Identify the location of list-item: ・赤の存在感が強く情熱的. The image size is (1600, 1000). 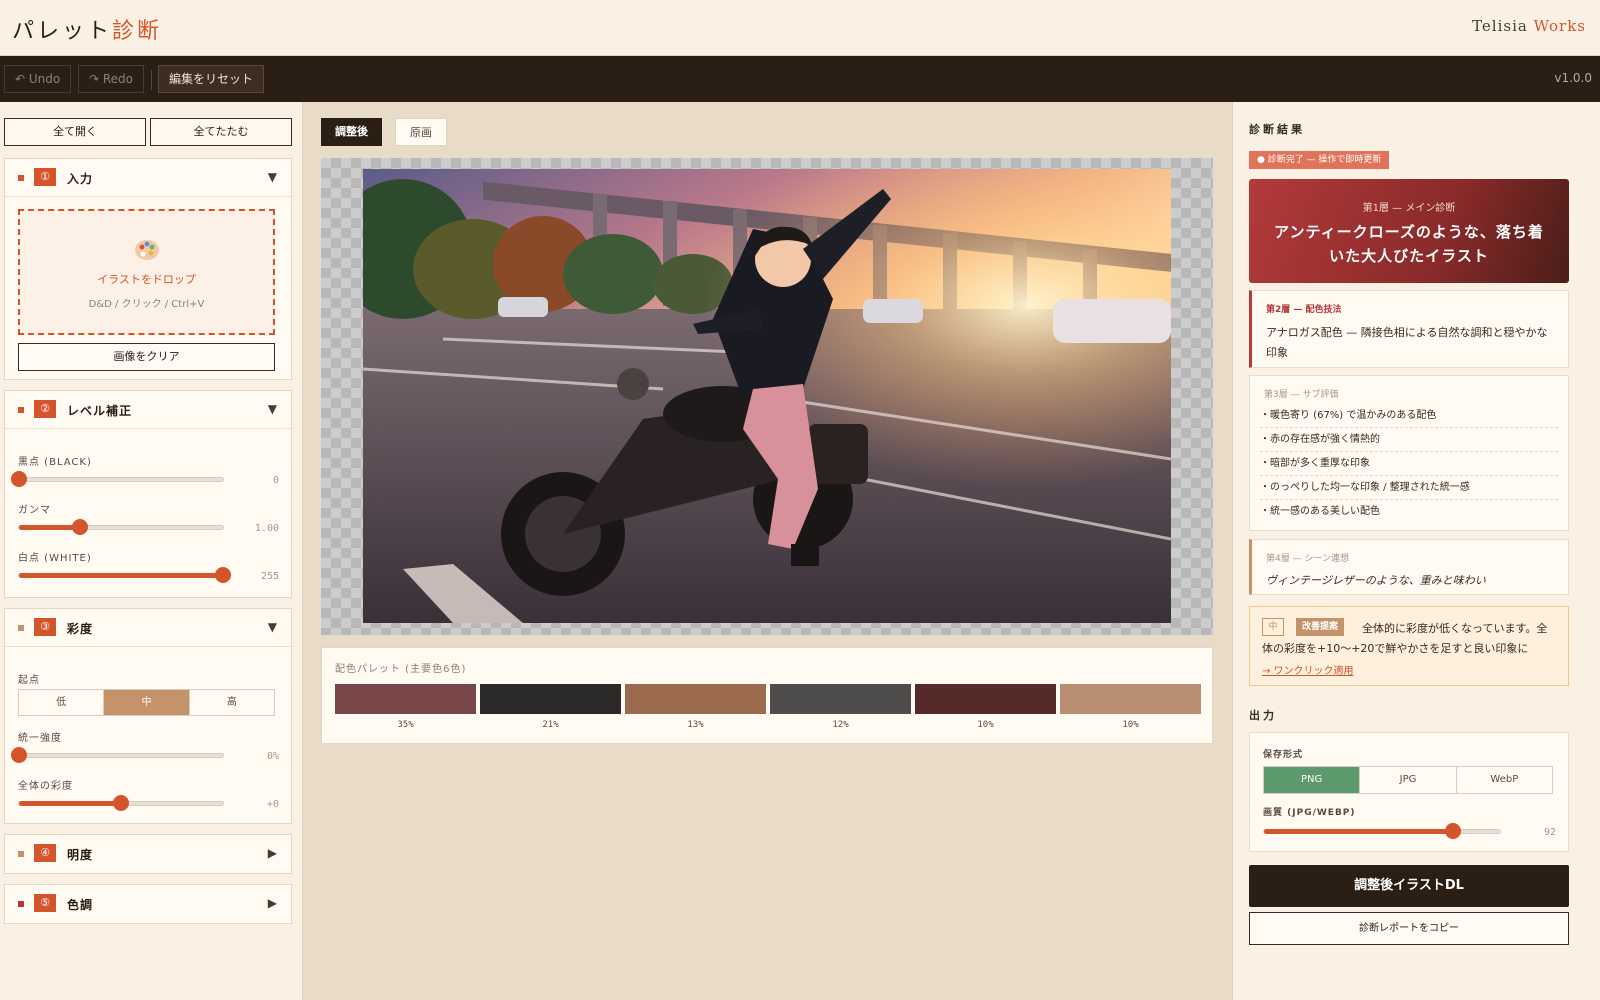
(1409, 440).